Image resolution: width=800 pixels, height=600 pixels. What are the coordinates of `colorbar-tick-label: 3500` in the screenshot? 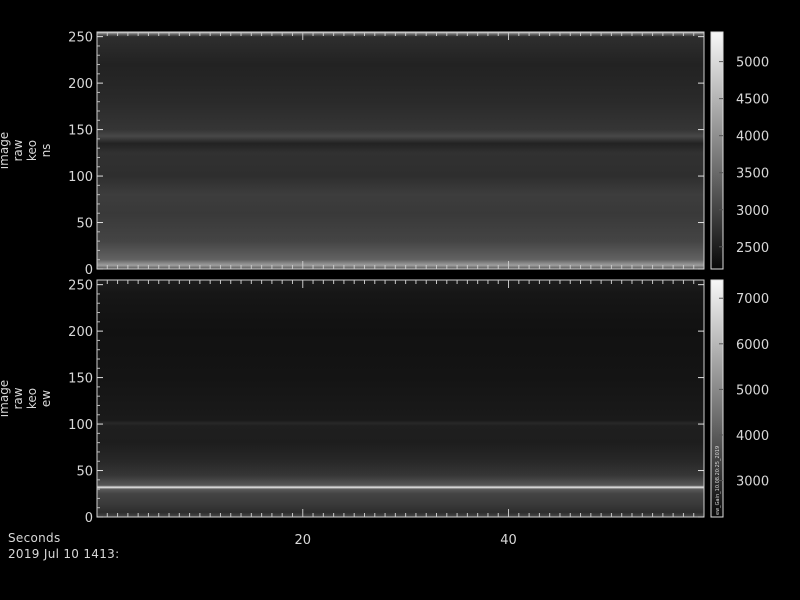 It's located at (752, 174).